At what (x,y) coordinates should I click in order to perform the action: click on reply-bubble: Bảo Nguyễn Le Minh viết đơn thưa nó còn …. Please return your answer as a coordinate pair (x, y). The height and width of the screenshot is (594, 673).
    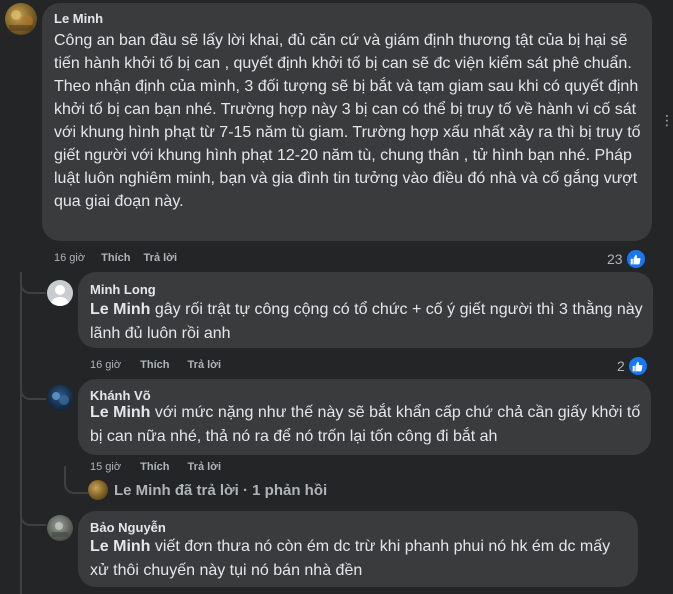
    Looking at the image, I should click on (358, 549).